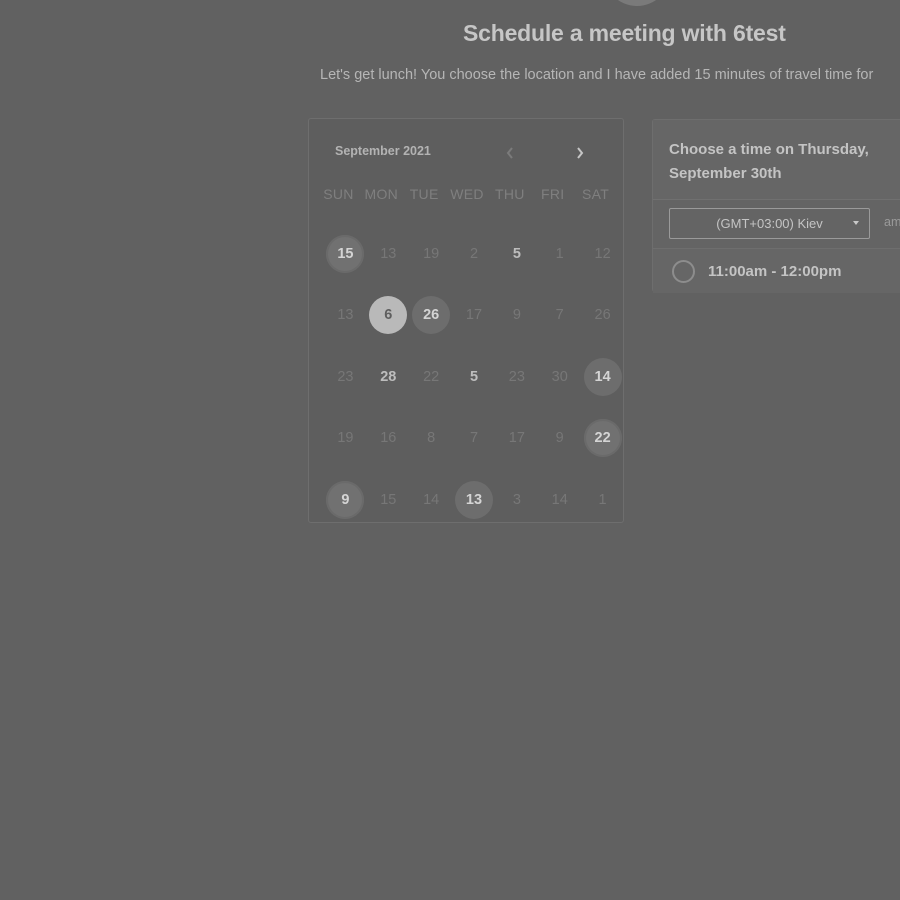 The width and height of the screenshot is (900, 900). Describe the element at coordinates (381, 194) in the screenshot. I see `weekday-label: MON` at that location.